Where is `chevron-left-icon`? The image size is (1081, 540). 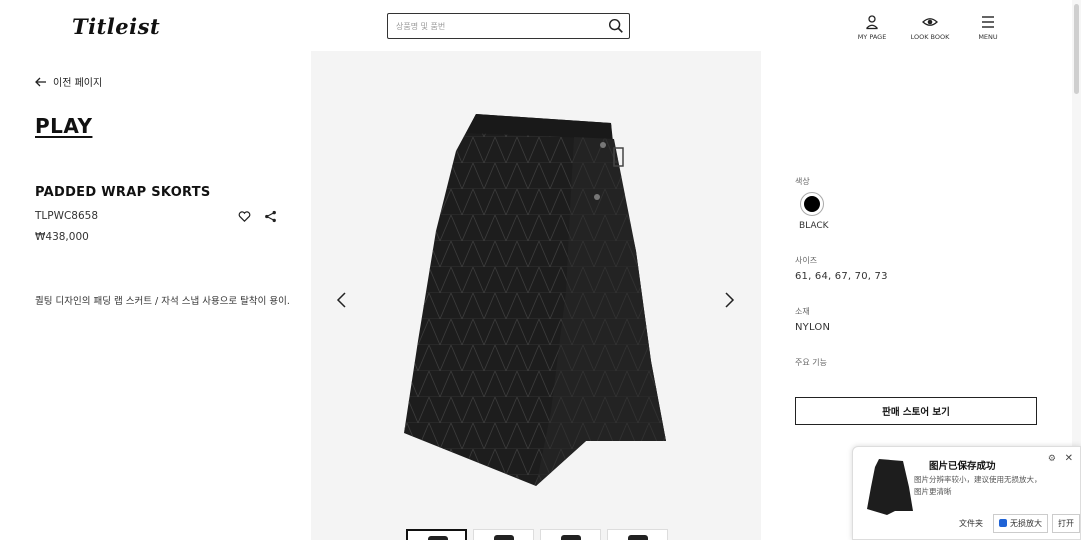
chevron-left-icon is located at coordinates (342, 300).